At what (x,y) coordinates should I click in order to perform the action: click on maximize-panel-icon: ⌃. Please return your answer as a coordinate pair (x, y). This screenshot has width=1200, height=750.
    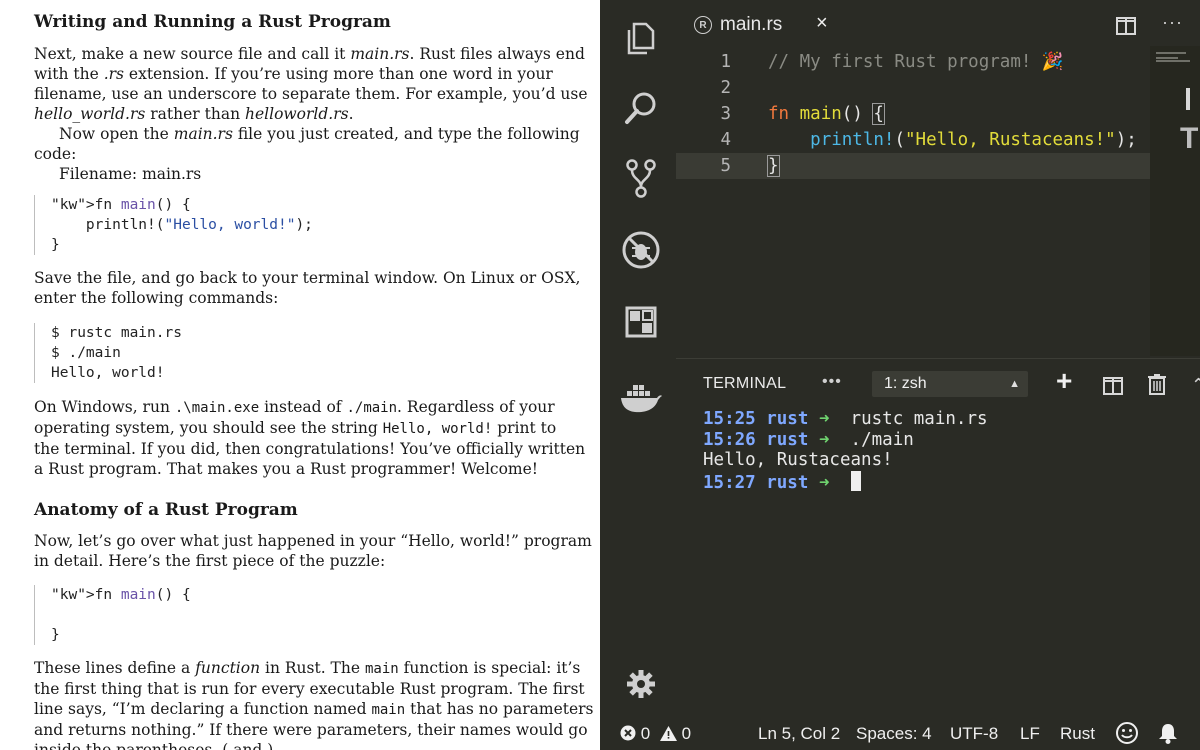
    Looking at the image, I should click on (1195, 385).